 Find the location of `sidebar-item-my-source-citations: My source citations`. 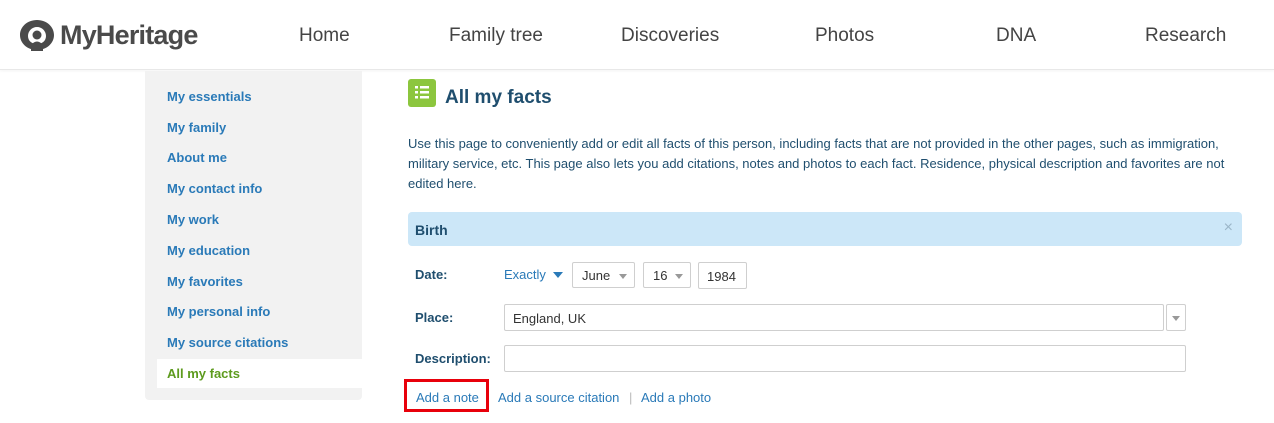

sidebar-item-my-source-citations: My source citations is located at coordinates (227, 342).